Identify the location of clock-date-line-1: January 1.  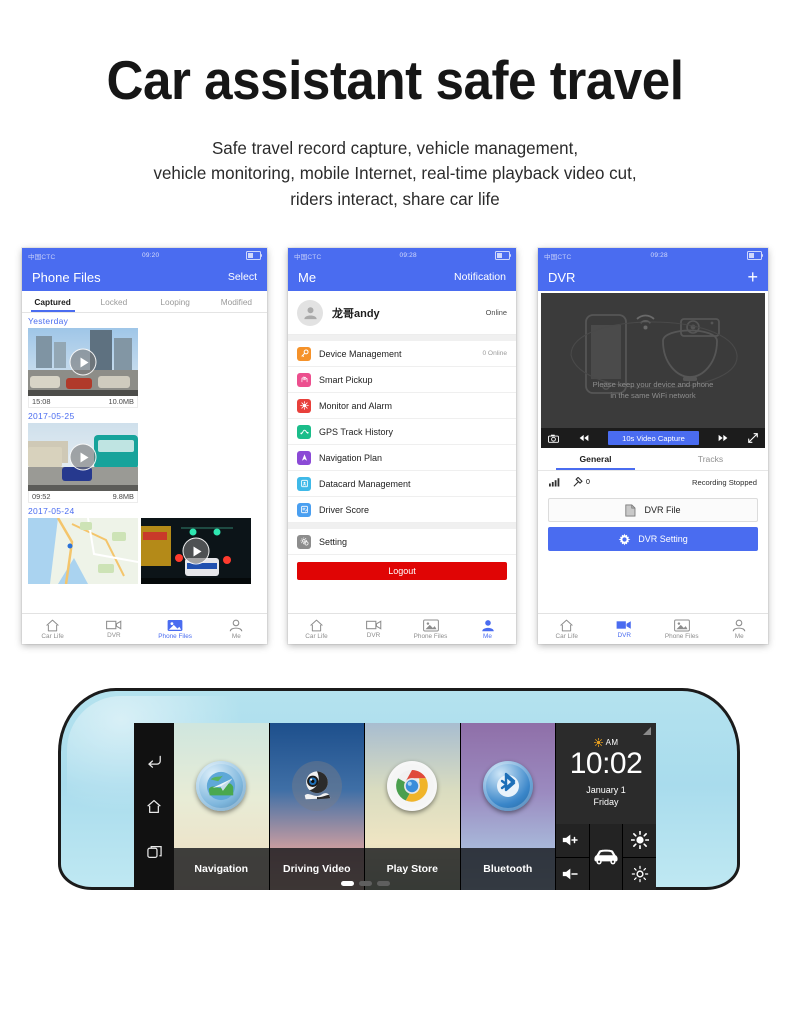
(606, 790).